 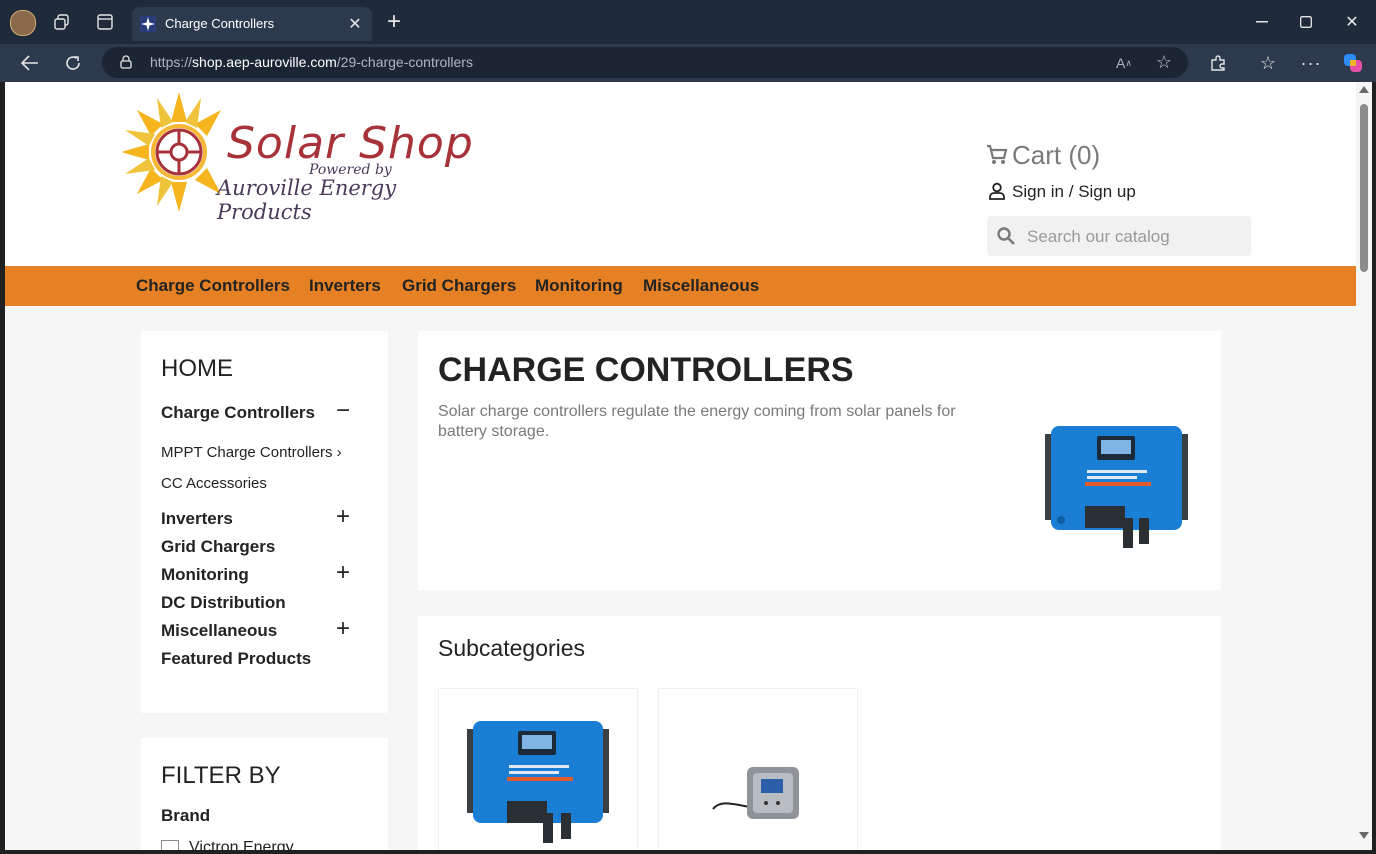 I want to click on new-tab-icon: +, so click(x=394, y=21).